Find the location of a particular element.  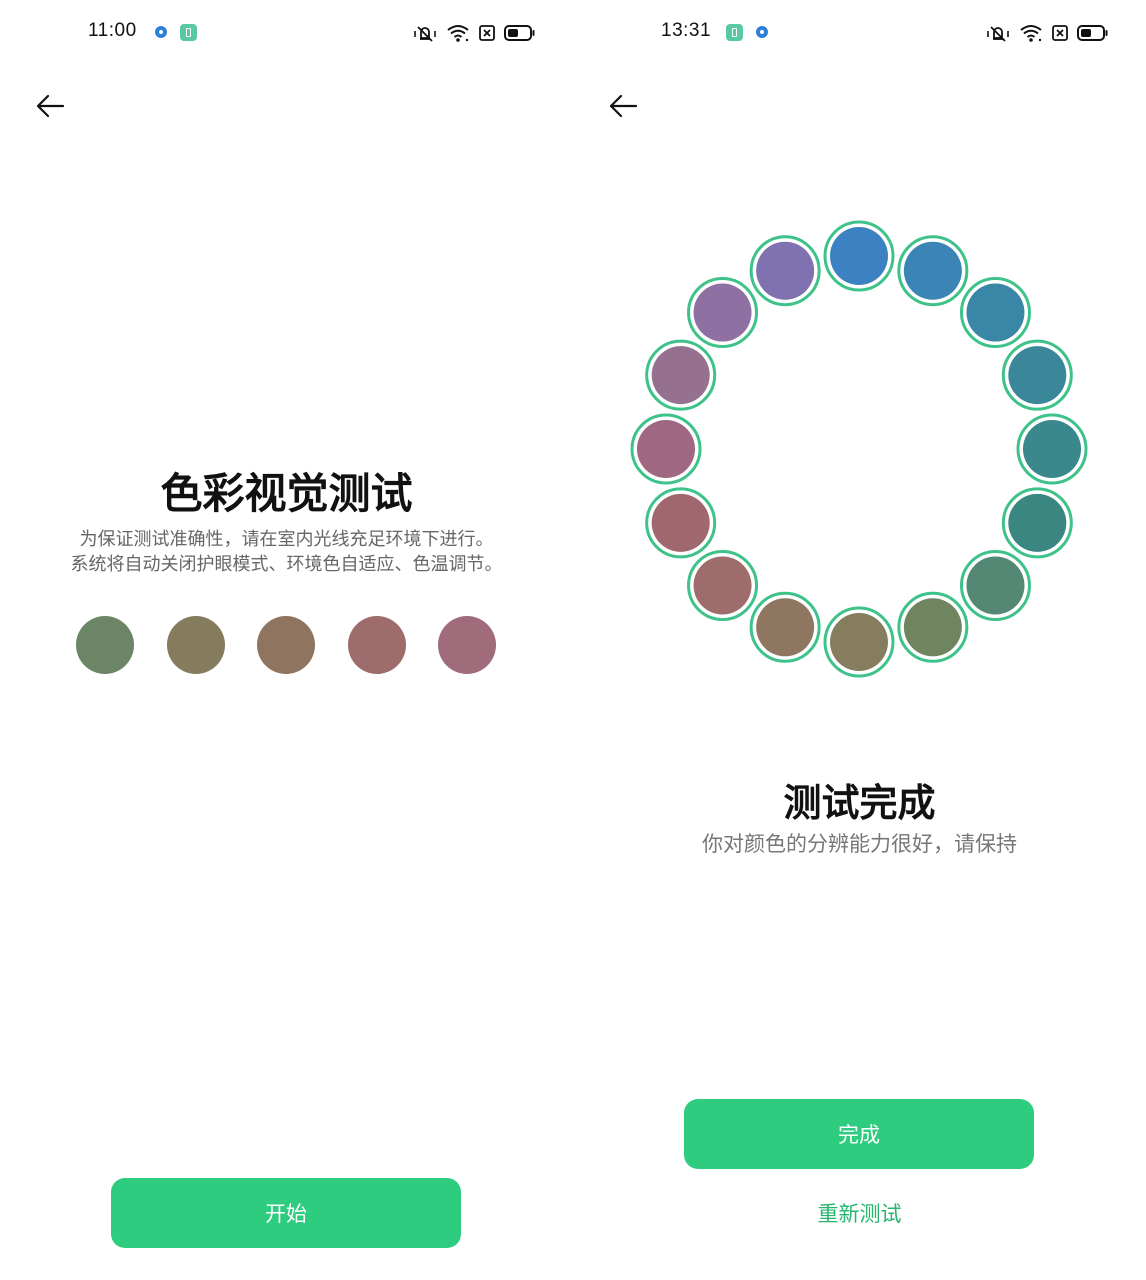

result-text: 你对颜色的分辨能力很好，请保持 is located at coordinates (859, 844).